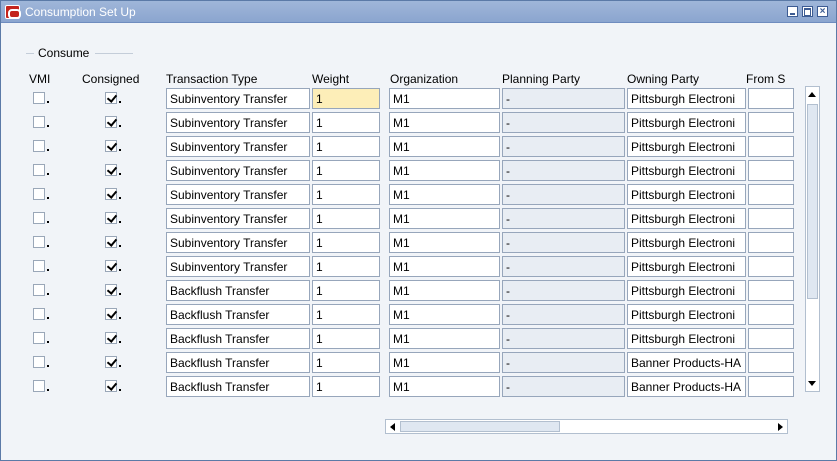 This screenshot has width=837, height=461. I want to click on close-icon: ×, so click(822, 11).